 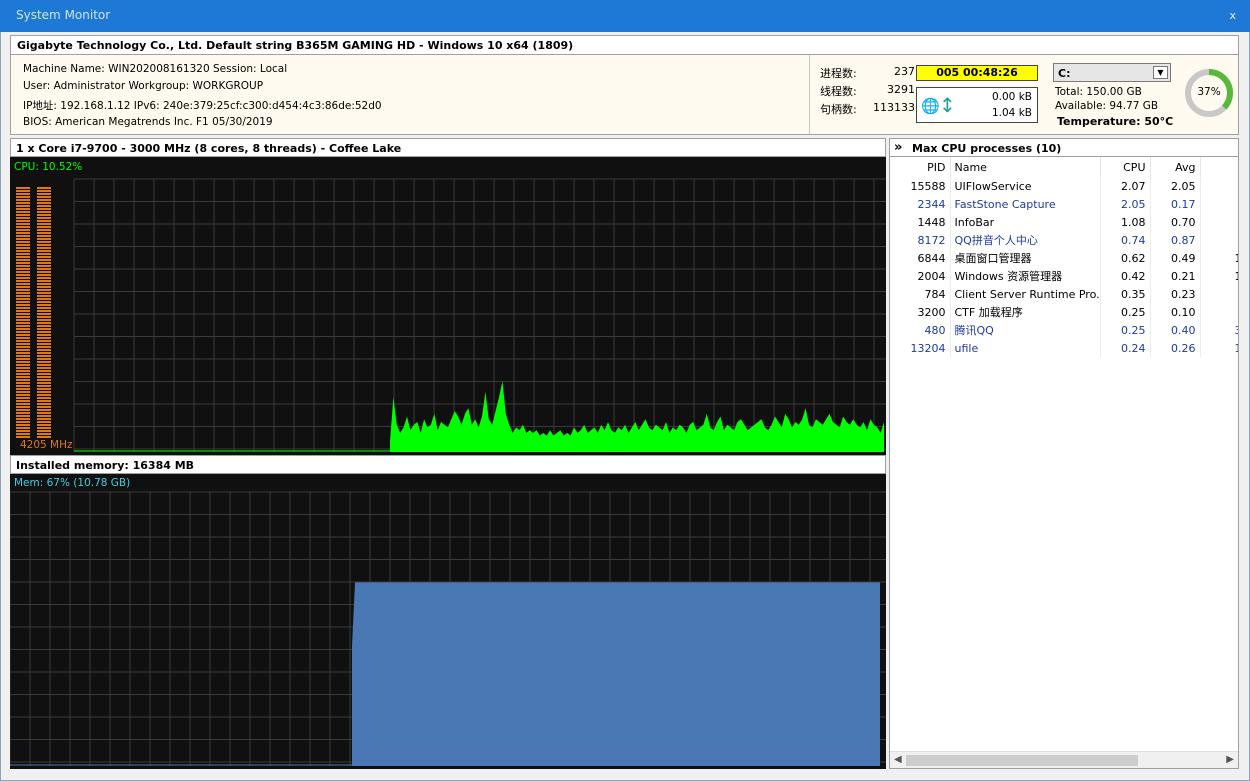 I want to click on processes-count: 进程数: 237, so click(x=867, y=73).